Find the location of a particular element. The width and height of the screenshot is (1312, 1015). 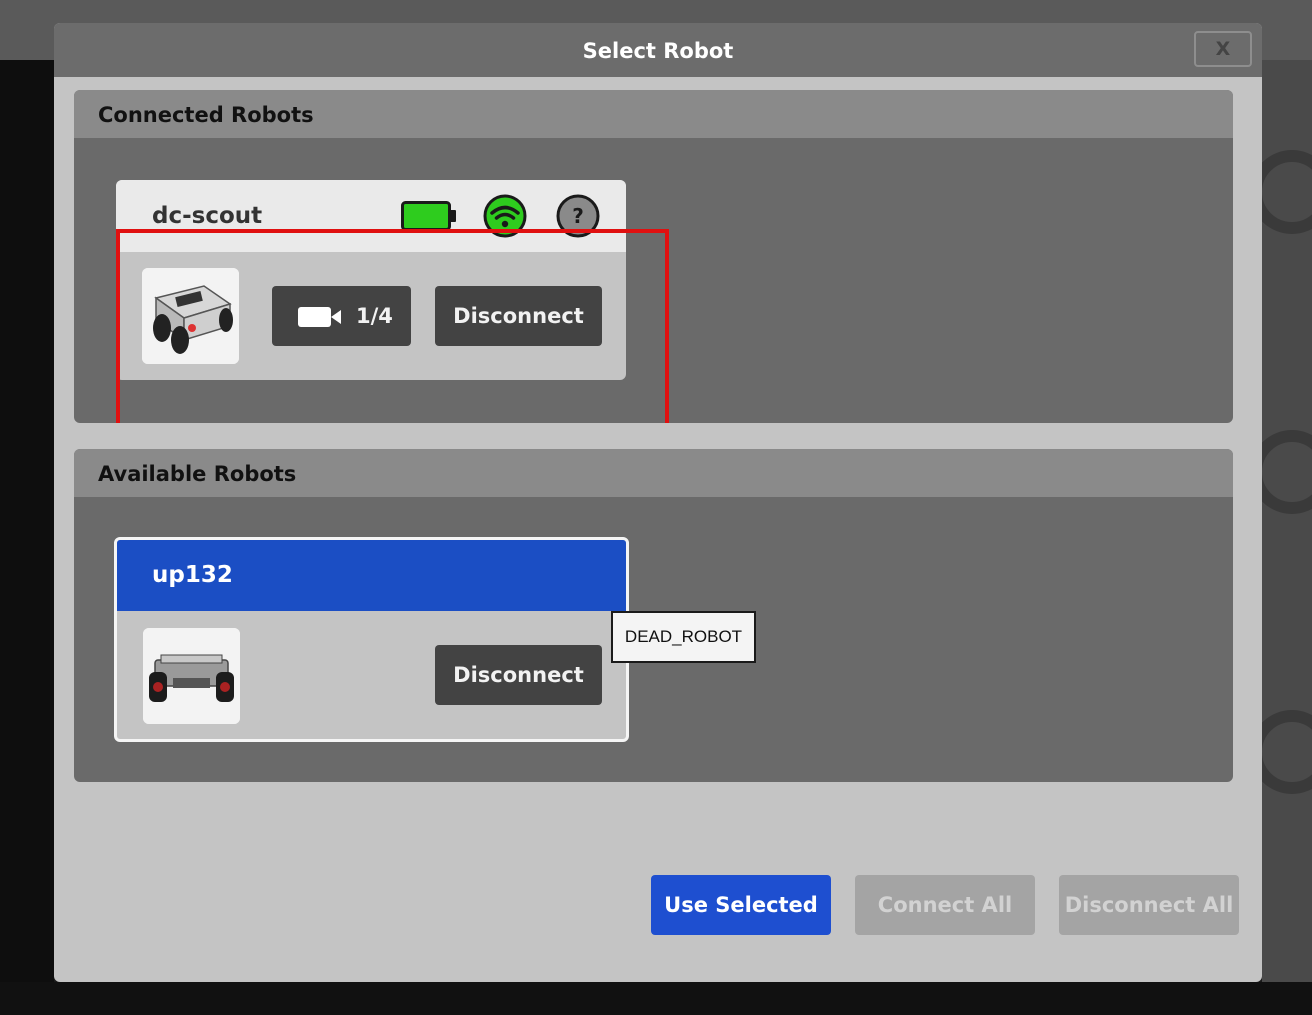

dialog-title: Select Robot is located at coordinates (658, 51).